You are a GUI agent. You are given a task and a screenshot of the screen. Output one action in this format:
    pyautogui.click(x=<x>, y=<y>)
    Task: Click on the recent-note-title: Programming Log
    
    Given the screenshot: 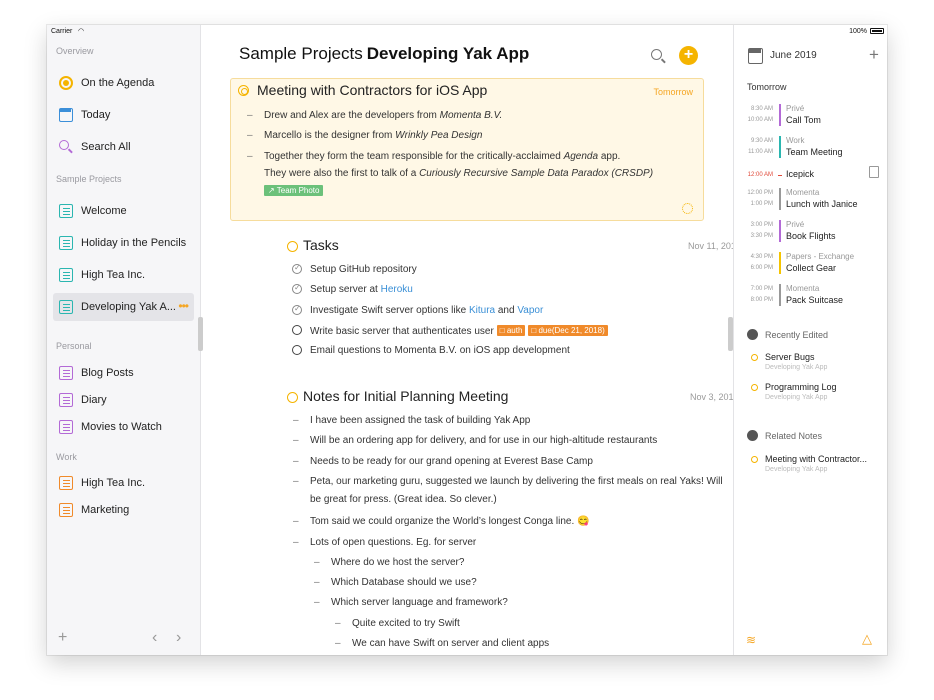 What is the action you would take?
    pyautogui.click(x=801, y=387)
    